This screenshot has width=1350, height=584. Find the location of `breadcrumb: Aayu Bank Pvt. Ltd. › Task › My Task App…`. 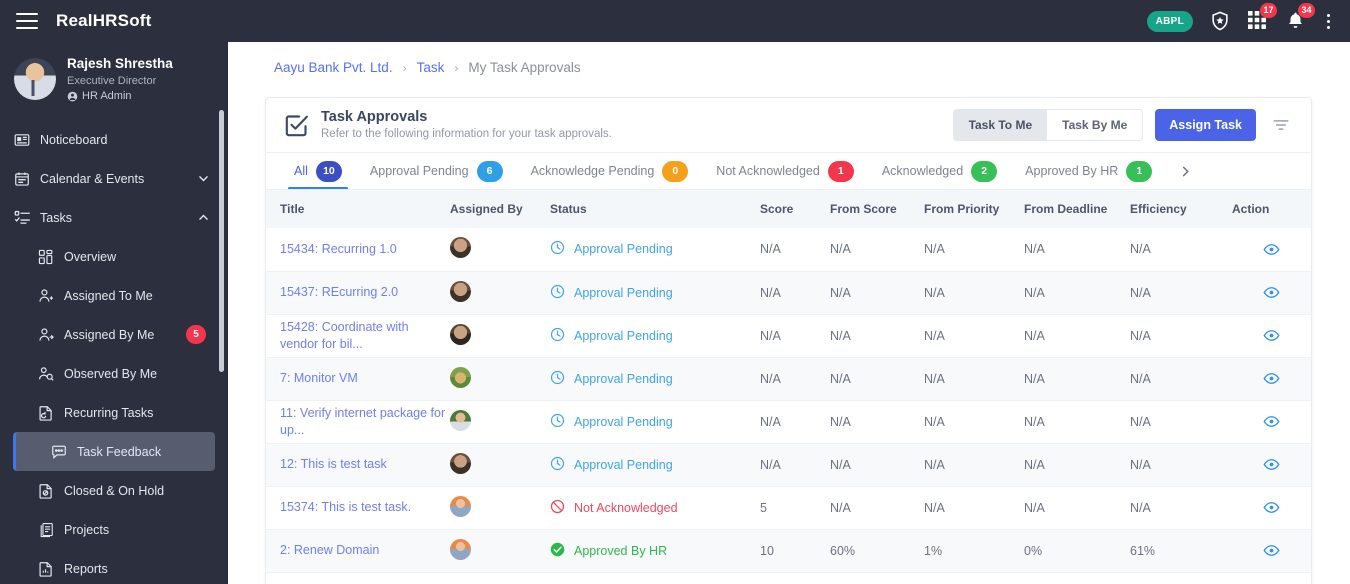

breadcrumb: Aayu Bank Pvt. Ltd. › Task › My Task App… is located at coordinates (789, 58).